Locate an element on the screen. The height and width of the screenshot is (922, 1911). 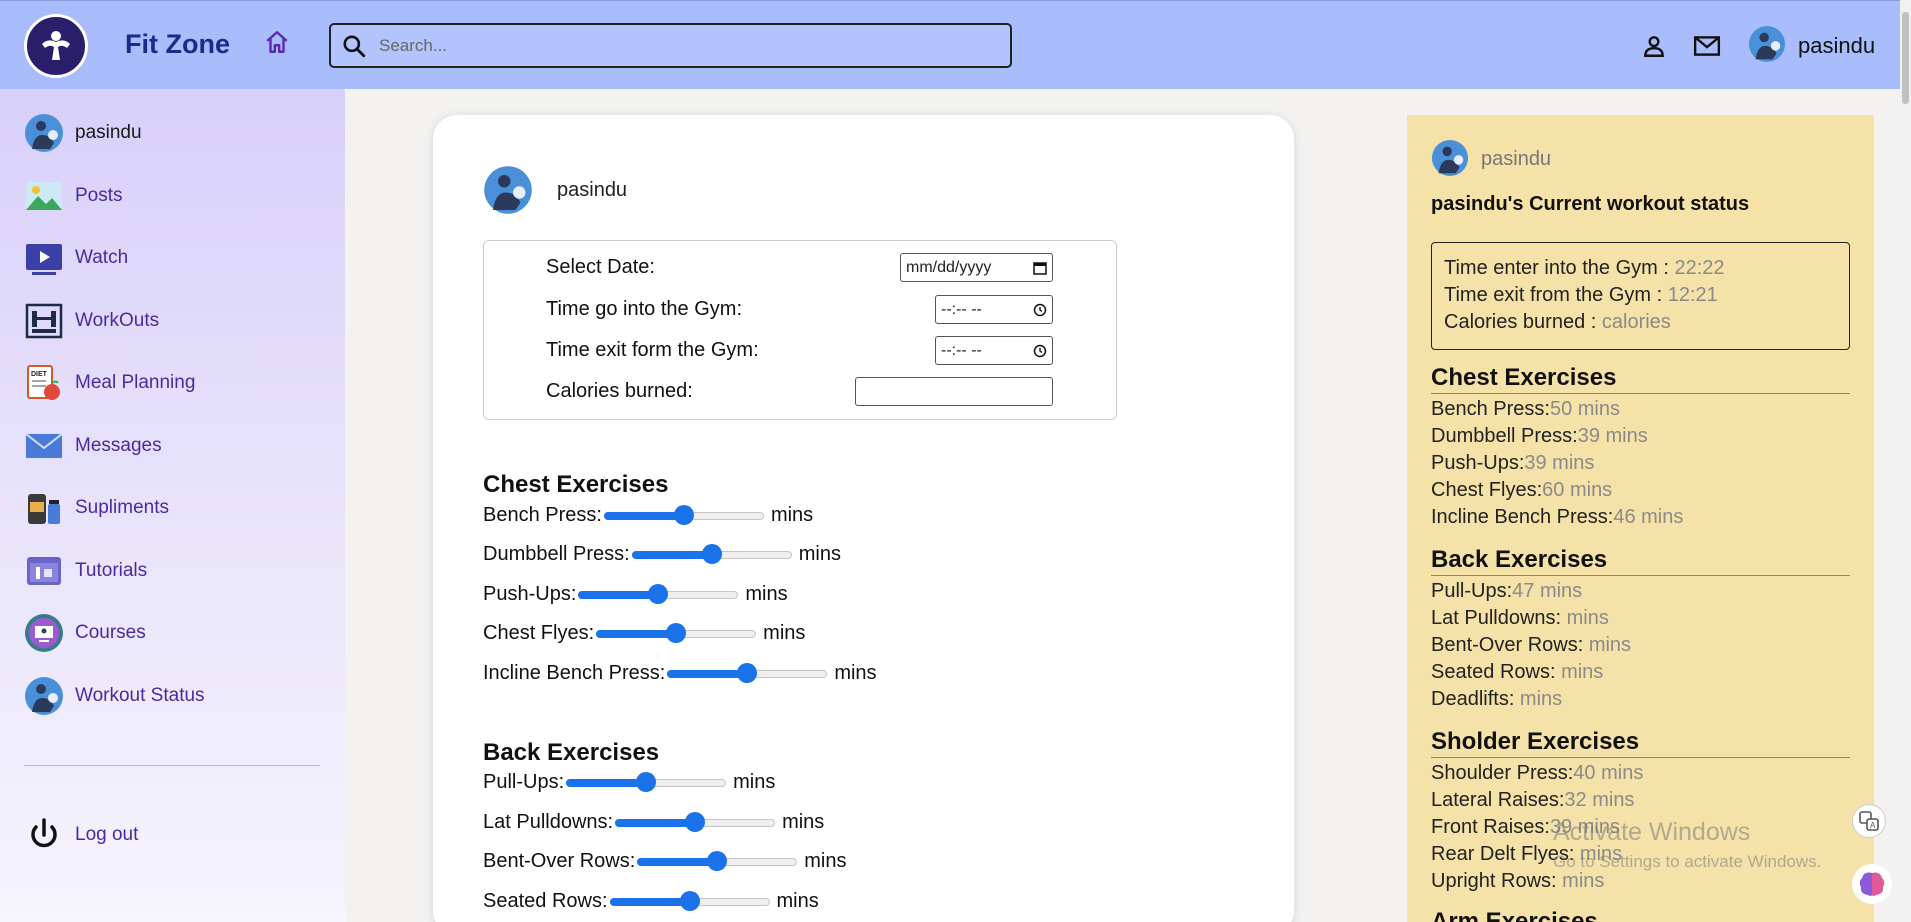
status-time-in-label: Time enter into the Gym : is located at coordinates (1559, 268).